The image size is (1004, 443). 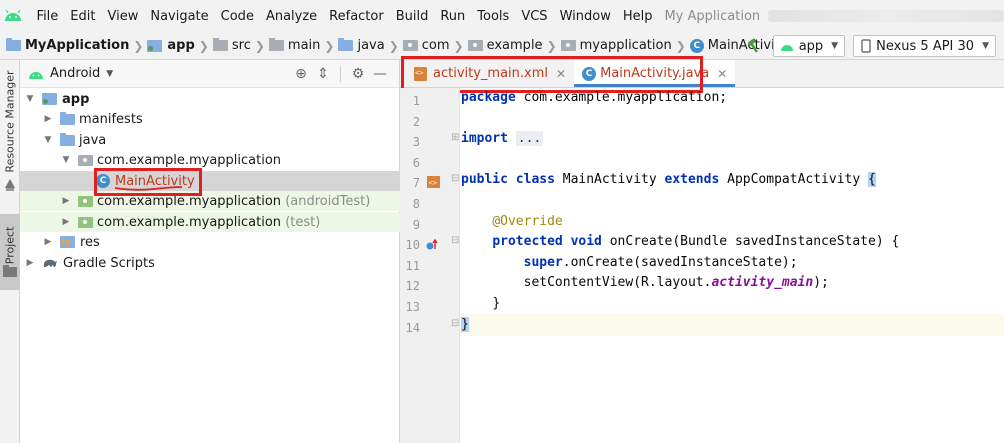 What do you see at coordinates (416, 225) in the screenshot?
I see `line-number: 9` at bounding box center [416, 225].